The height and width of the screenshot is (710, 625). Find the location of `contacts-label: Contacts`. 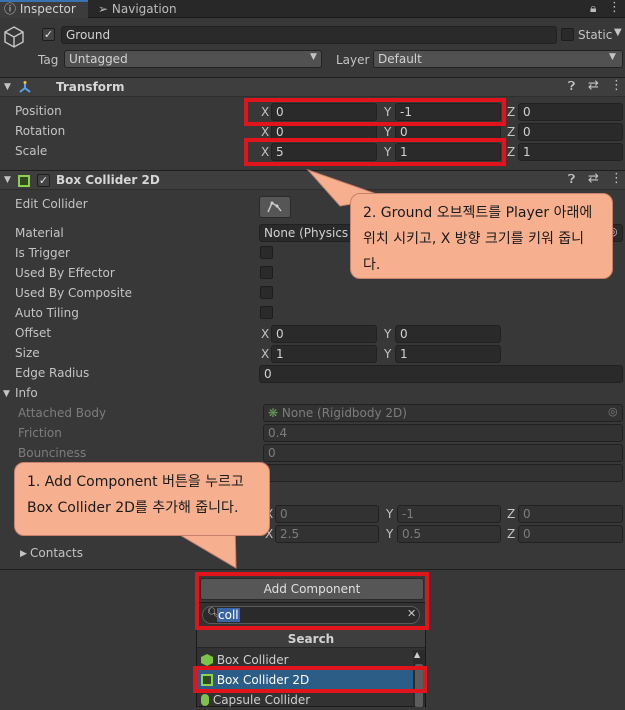

contacts-label: Contacts is located at coordinates (56, 553).